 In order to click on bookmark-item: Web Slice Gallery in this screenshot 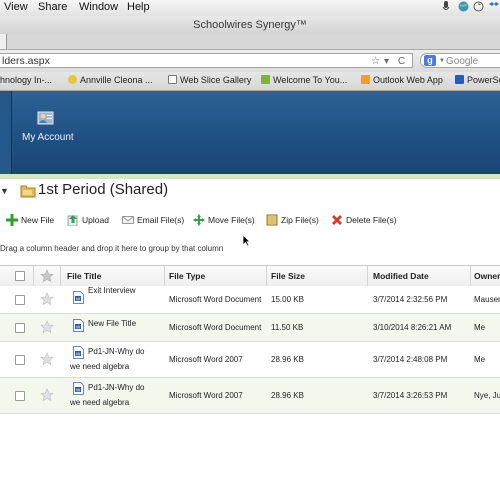, I will do `click(209, 80)`.